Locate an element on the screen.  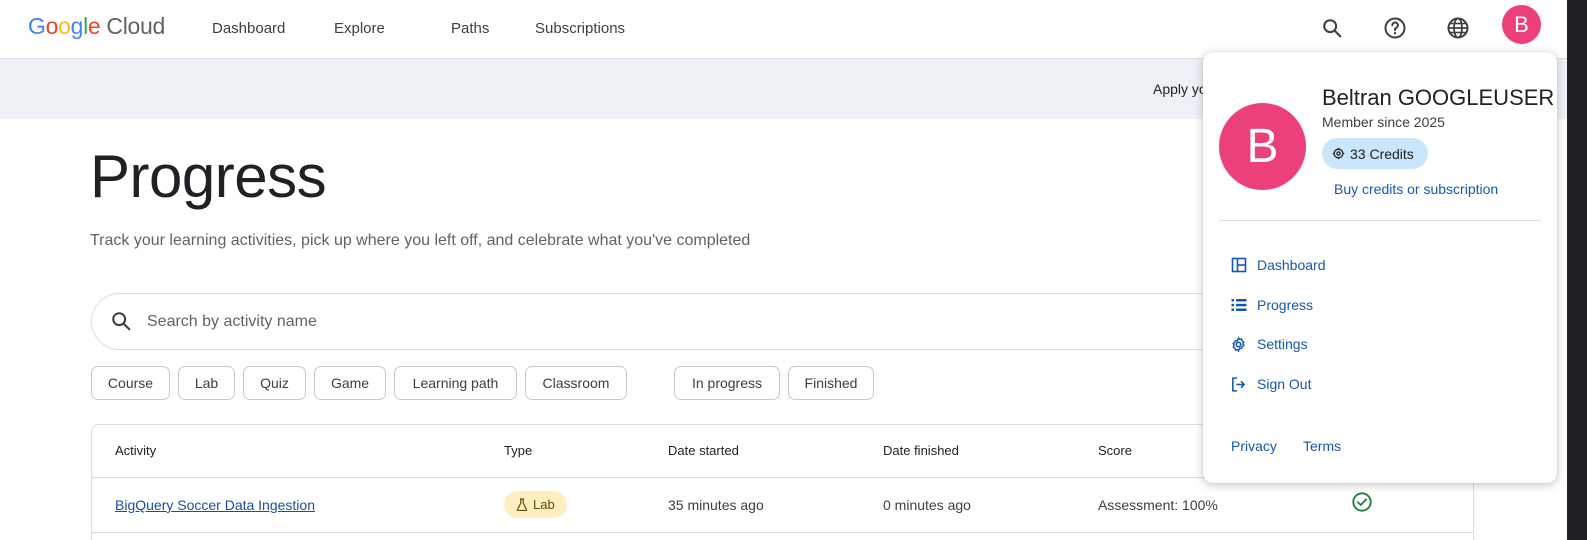
profile-avatar: B is located at coordinates (1262, 146).